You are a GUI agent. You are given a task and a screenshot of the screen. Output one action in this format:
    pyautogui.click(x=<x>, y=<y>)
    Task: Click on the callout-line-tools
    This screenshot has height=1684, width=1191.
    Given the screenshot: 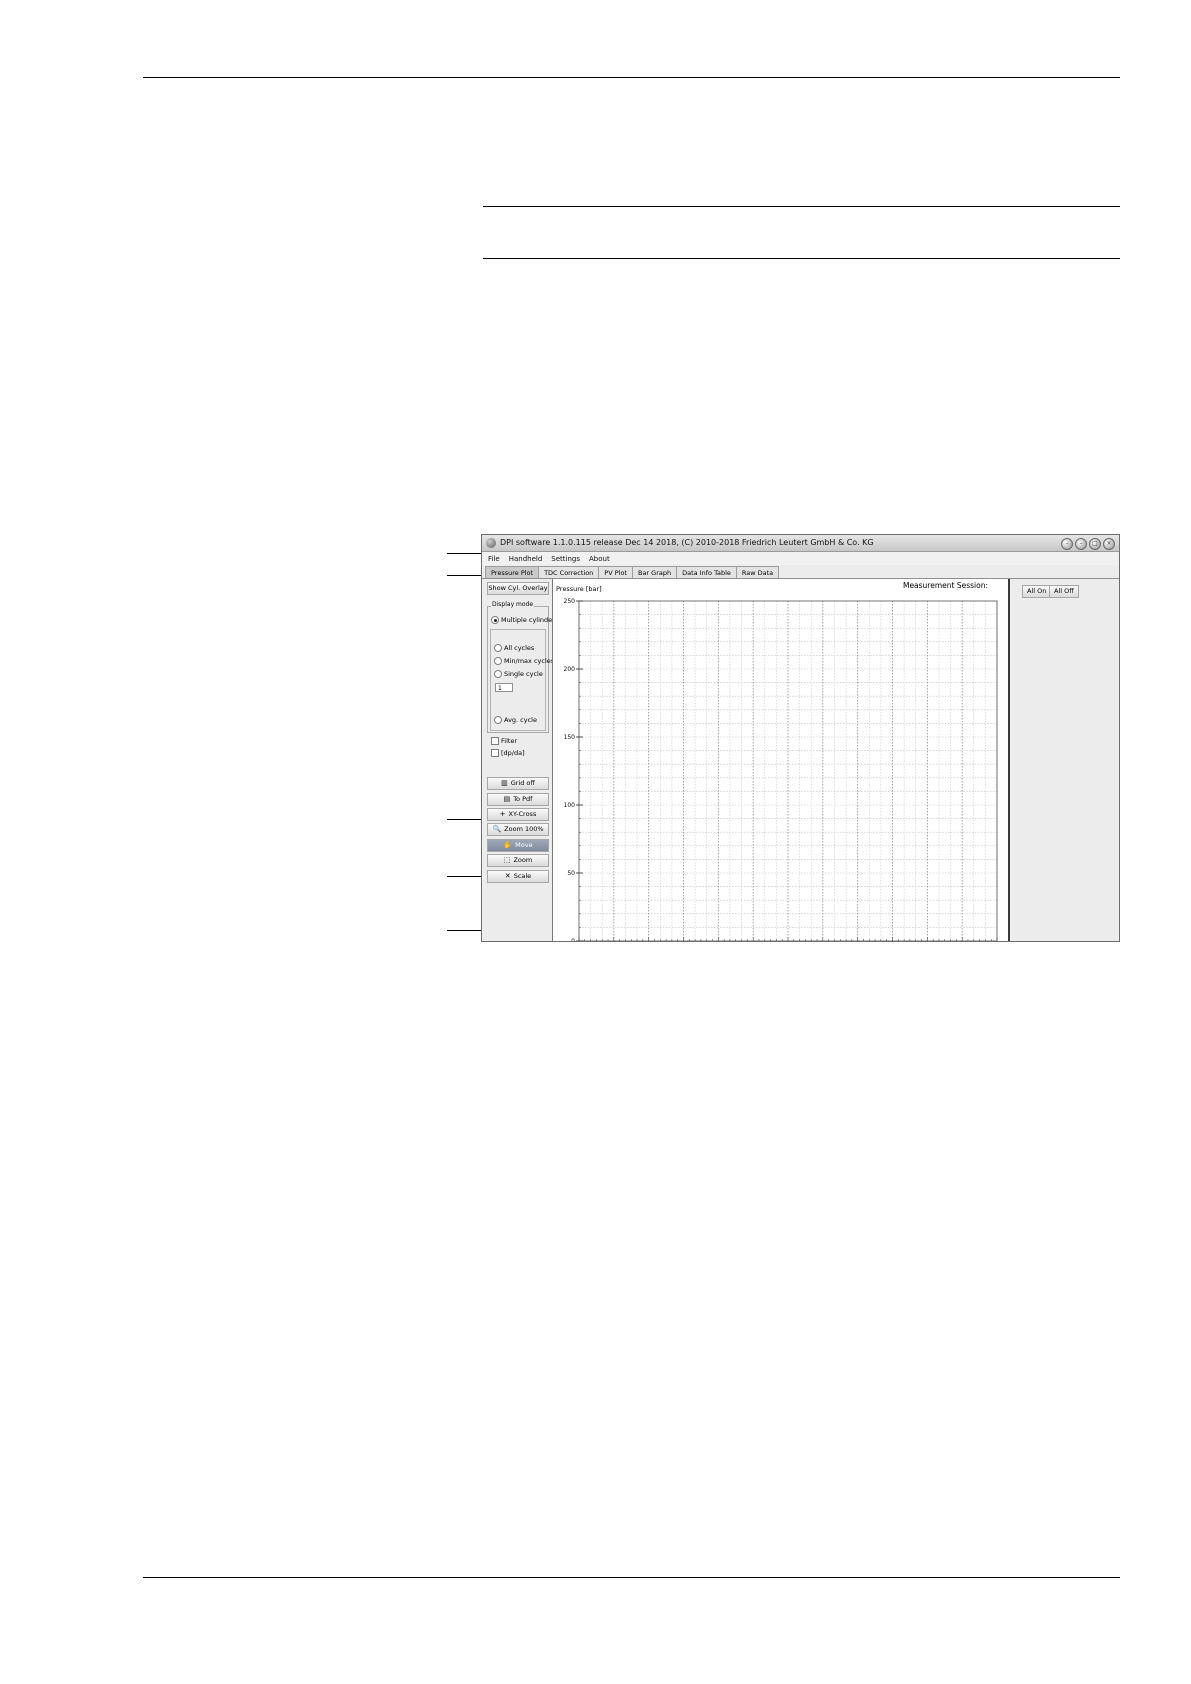 What is the action you would take?
    pyautogui.click(x=465, y=876)
    